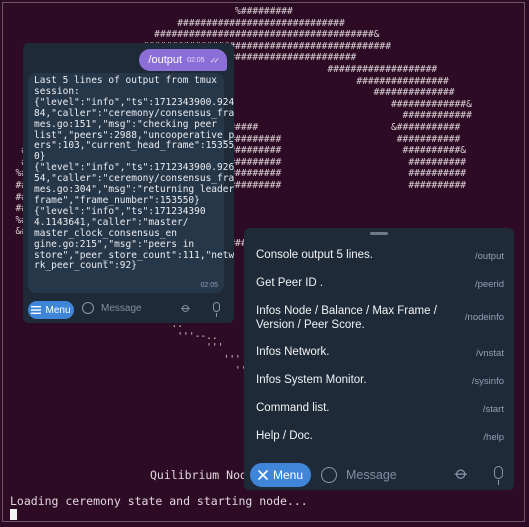  I want to click on command-label: Infos Network., so click(293, 352).